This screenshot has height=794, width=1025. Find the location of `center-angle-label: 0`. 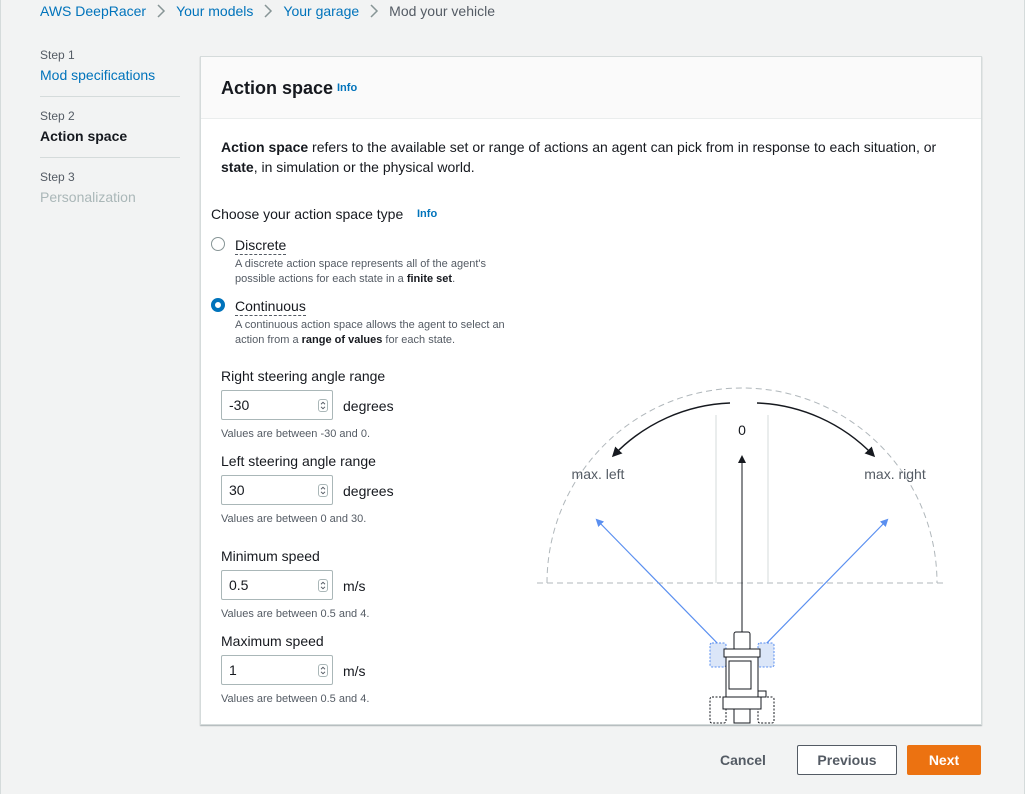

center-angle-label: 0 is located at coordinates (742, 430).